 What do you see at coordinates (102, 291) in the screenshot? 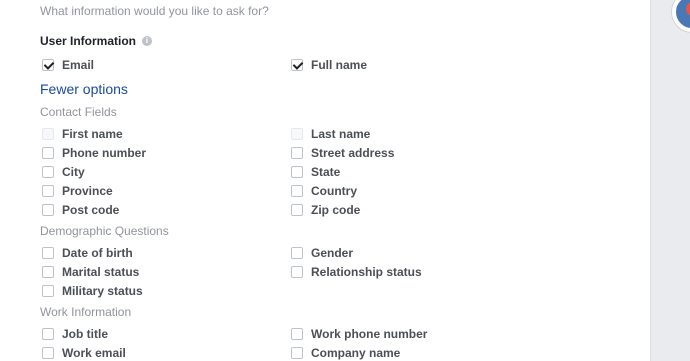
I see `option-label: Military status` at bounding box center [102, 291].